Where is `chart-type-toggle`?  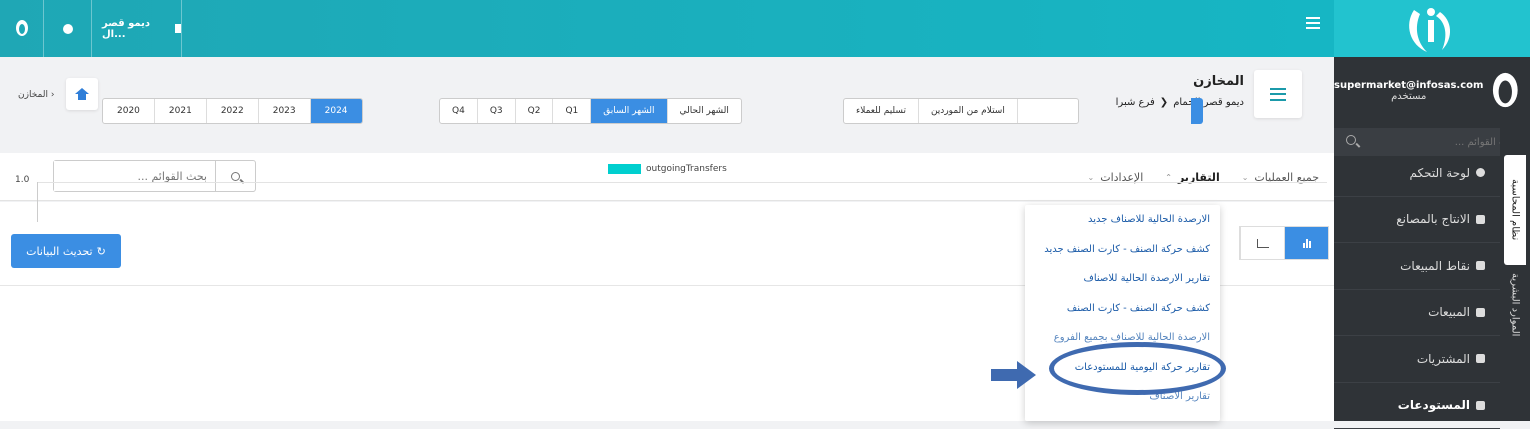 chart-type-toggle is located at coordinates (1284, 243).